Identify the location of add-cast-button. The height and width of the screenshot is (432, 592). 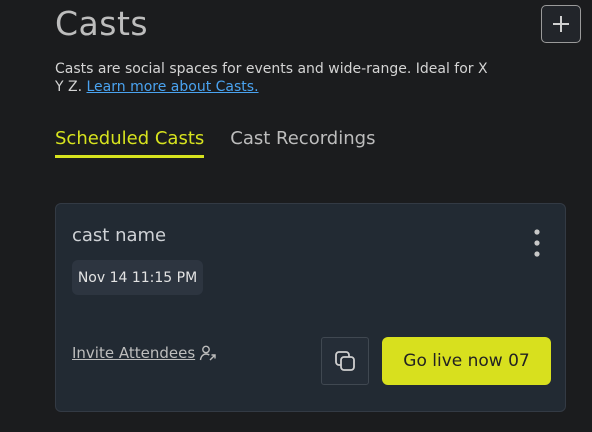
(561, 24).